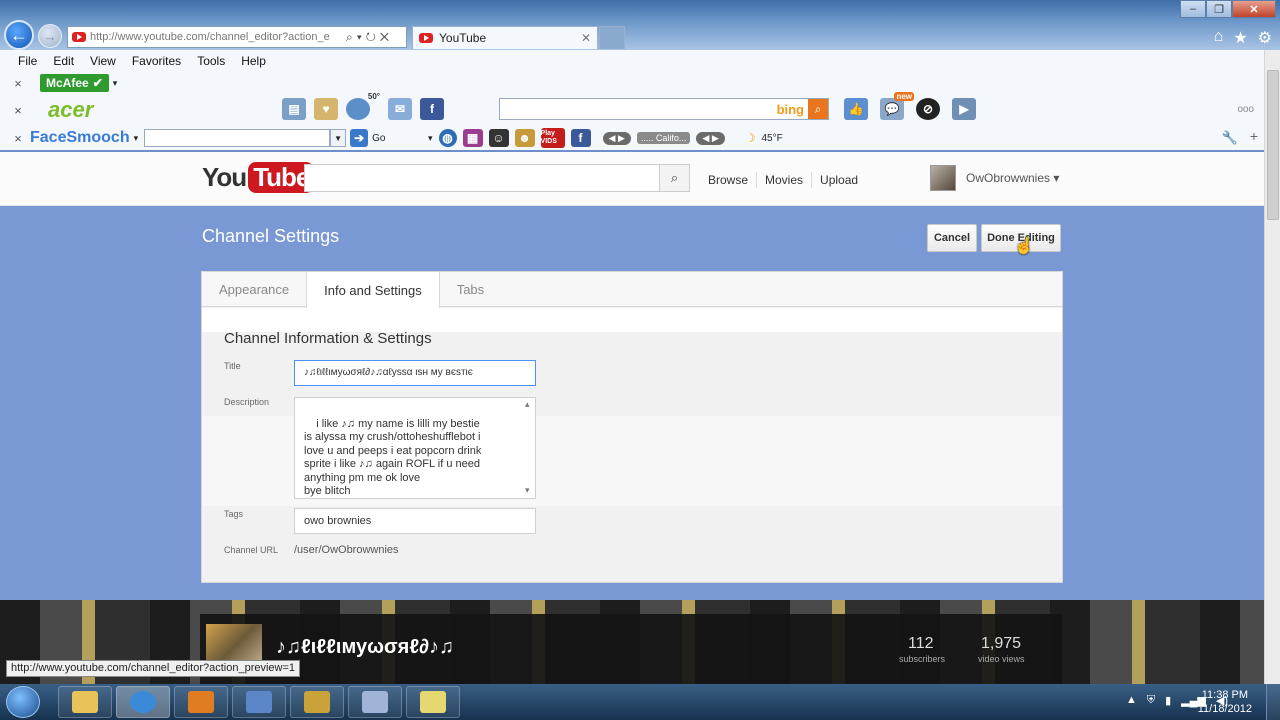  I want to click on weather-icon: 50°, so click(363, 106).